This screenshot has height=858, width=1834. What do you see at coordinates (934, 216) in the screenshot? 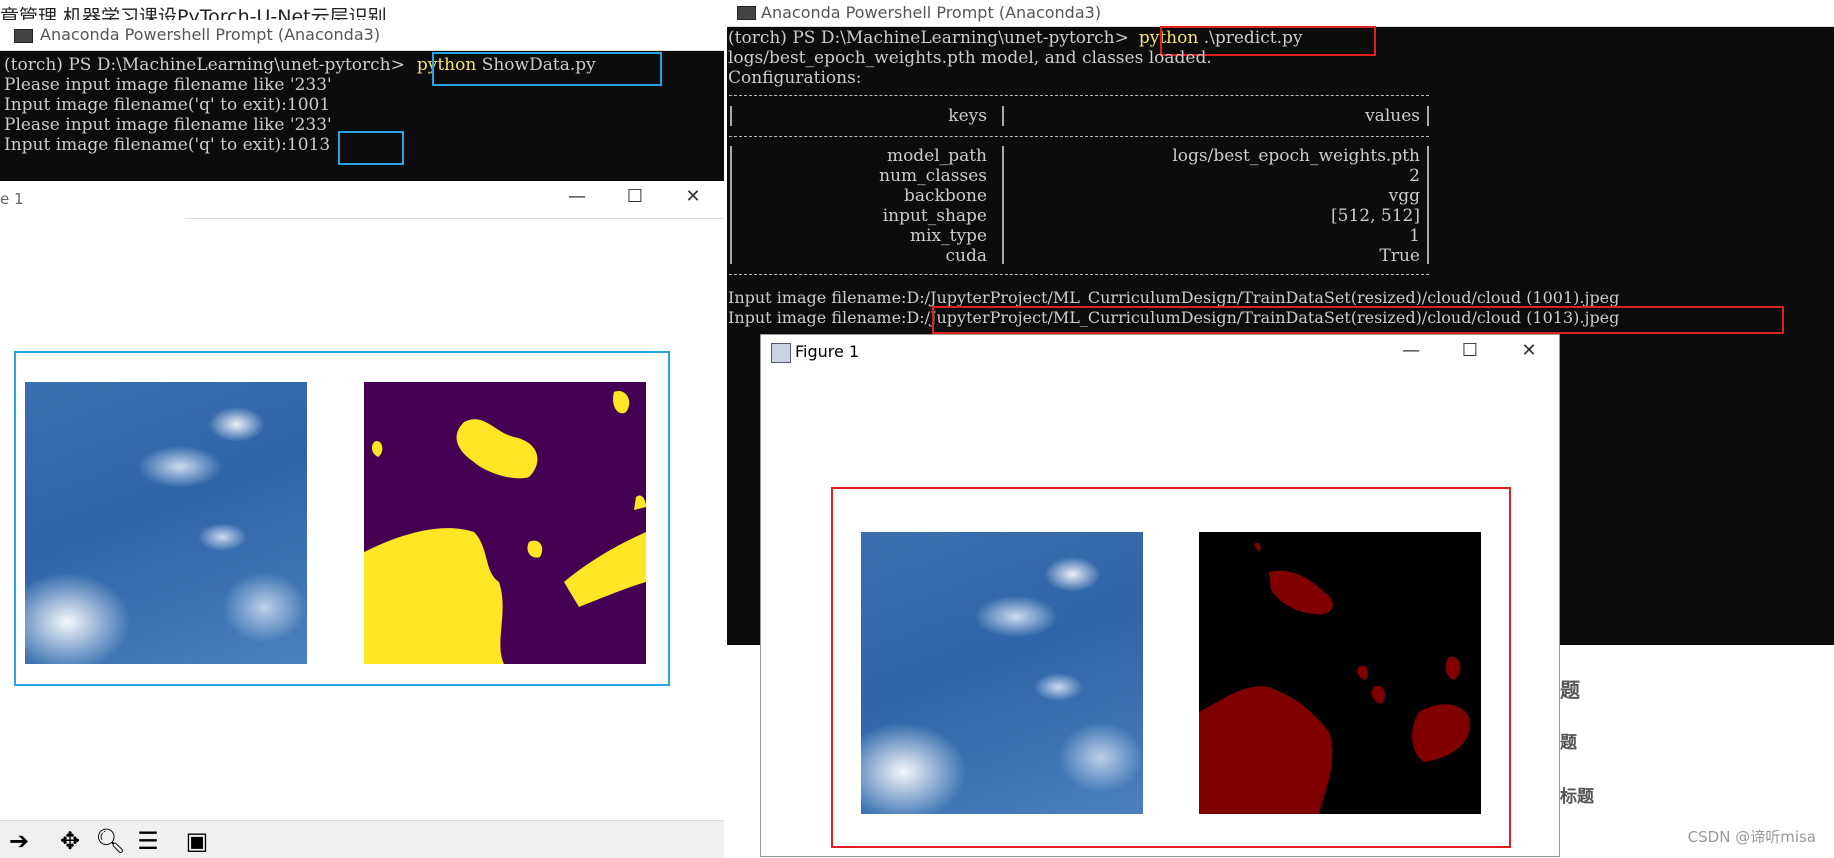
I see `config-key: input_shape` at bounding box center [934, 216].